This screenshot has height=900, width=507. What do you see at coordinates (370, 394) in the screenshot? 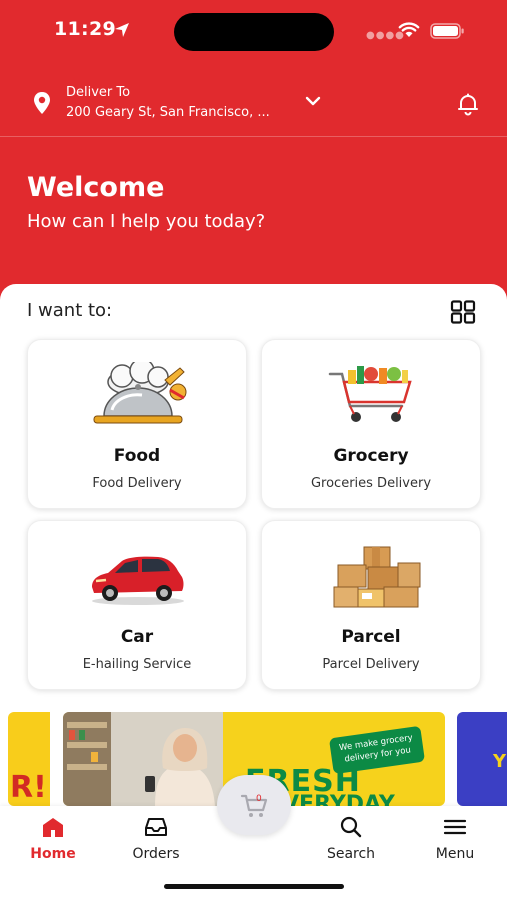
I see `grocery-cart-icon` at bounding box center [370, 394].